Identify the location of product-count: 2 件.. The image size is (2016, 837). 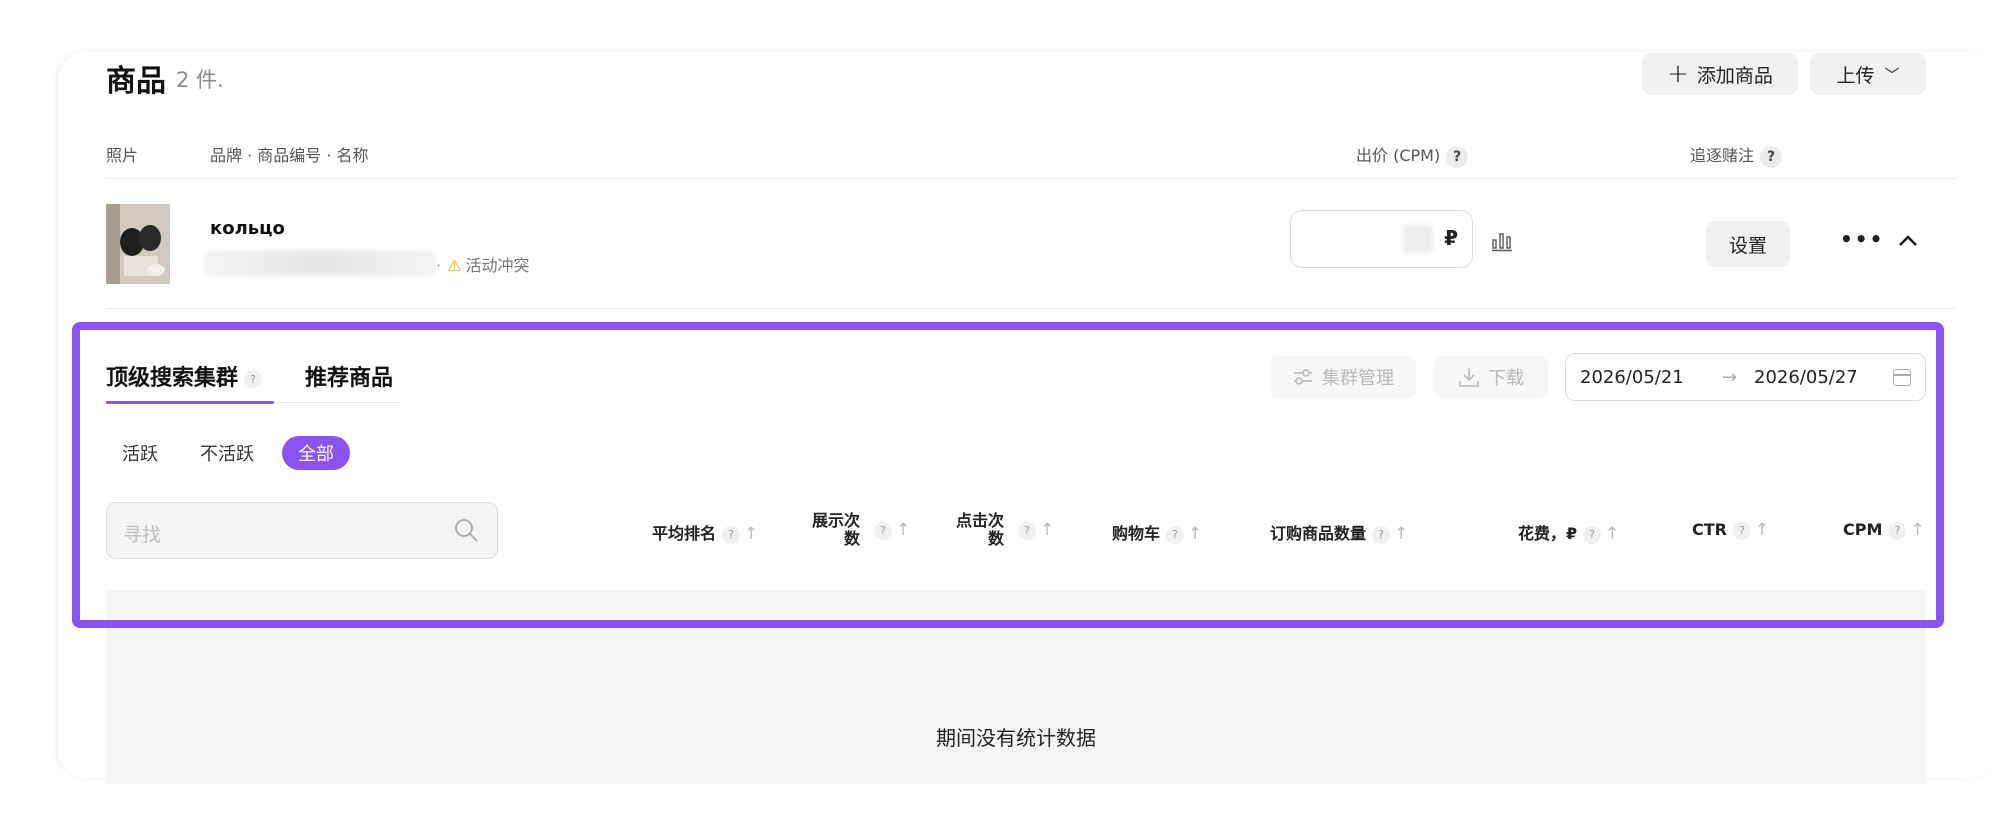
(200, 80).